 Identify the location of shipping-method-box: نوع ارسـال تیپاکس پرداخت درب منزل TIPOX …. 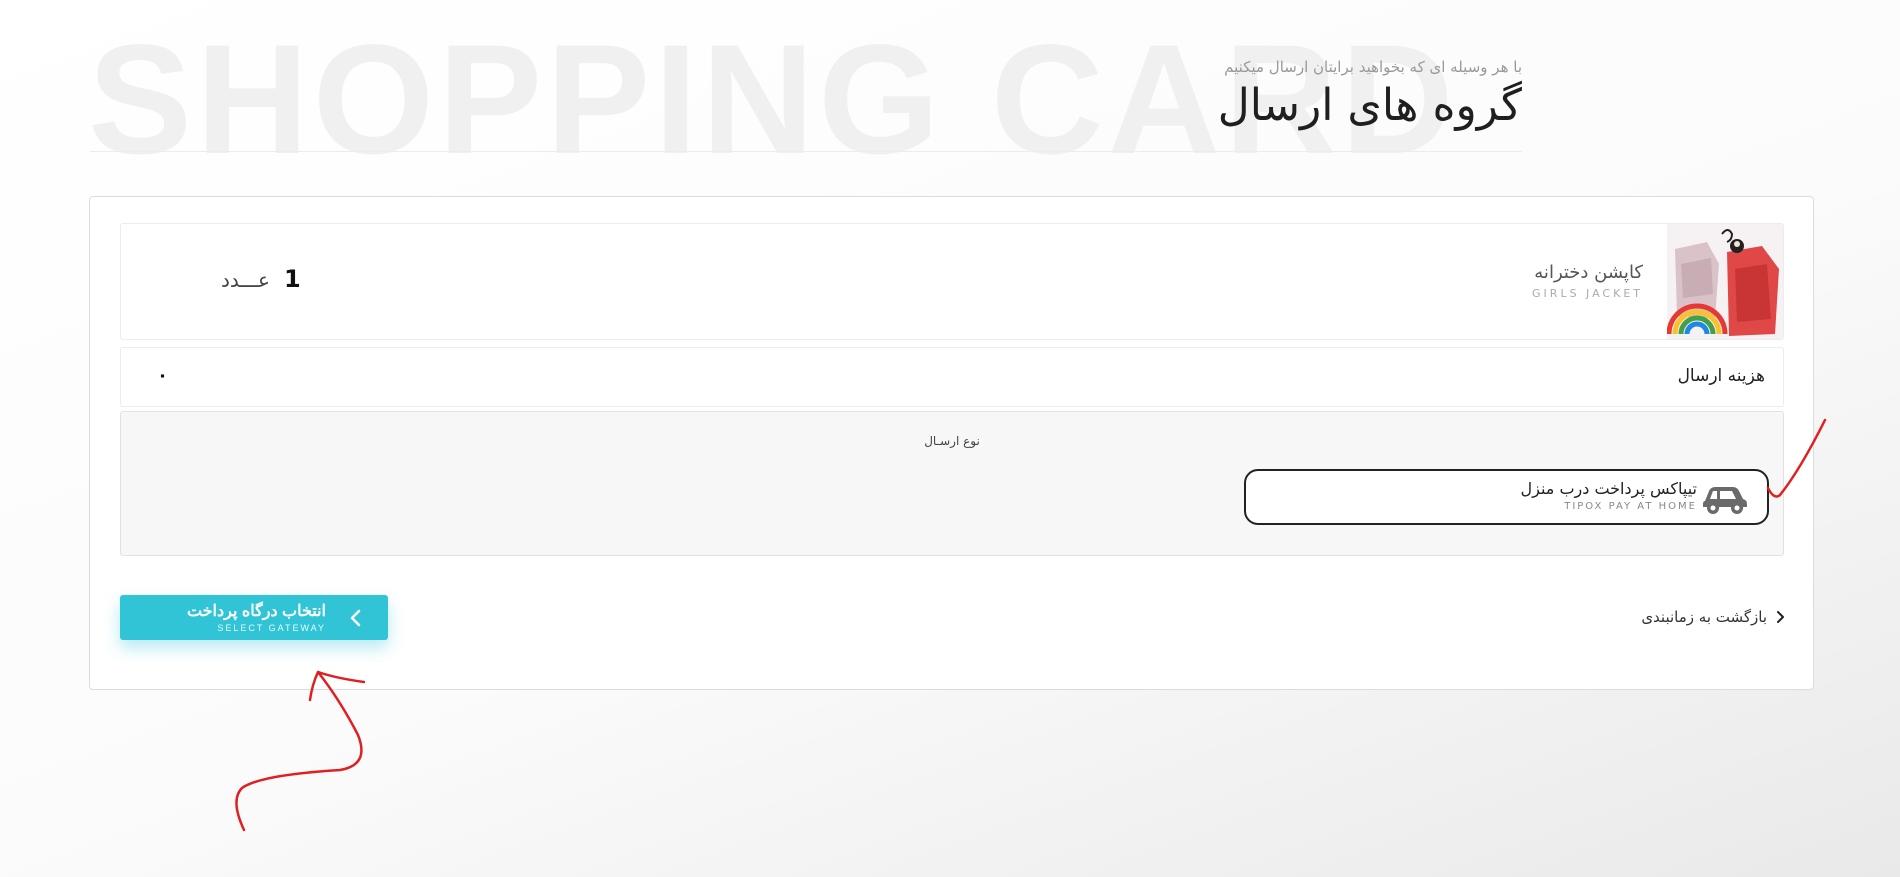
(952, 483).